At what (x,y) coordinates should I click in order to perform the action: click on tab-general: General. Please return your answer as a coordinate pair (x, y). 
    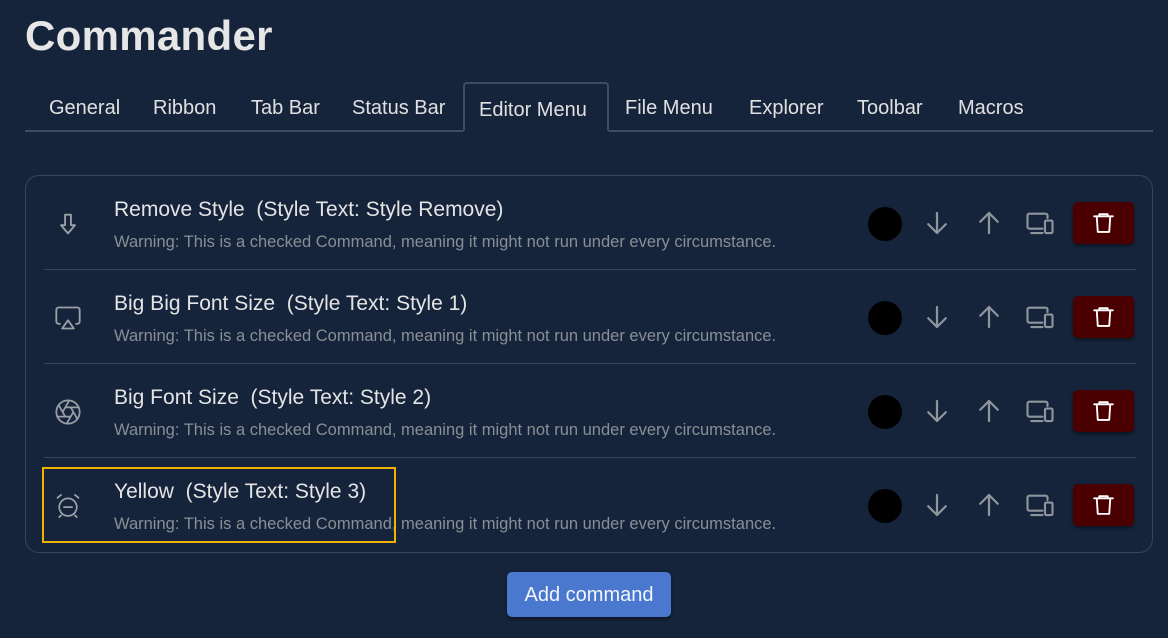
    Looking at the image, I should click on (84, 106).